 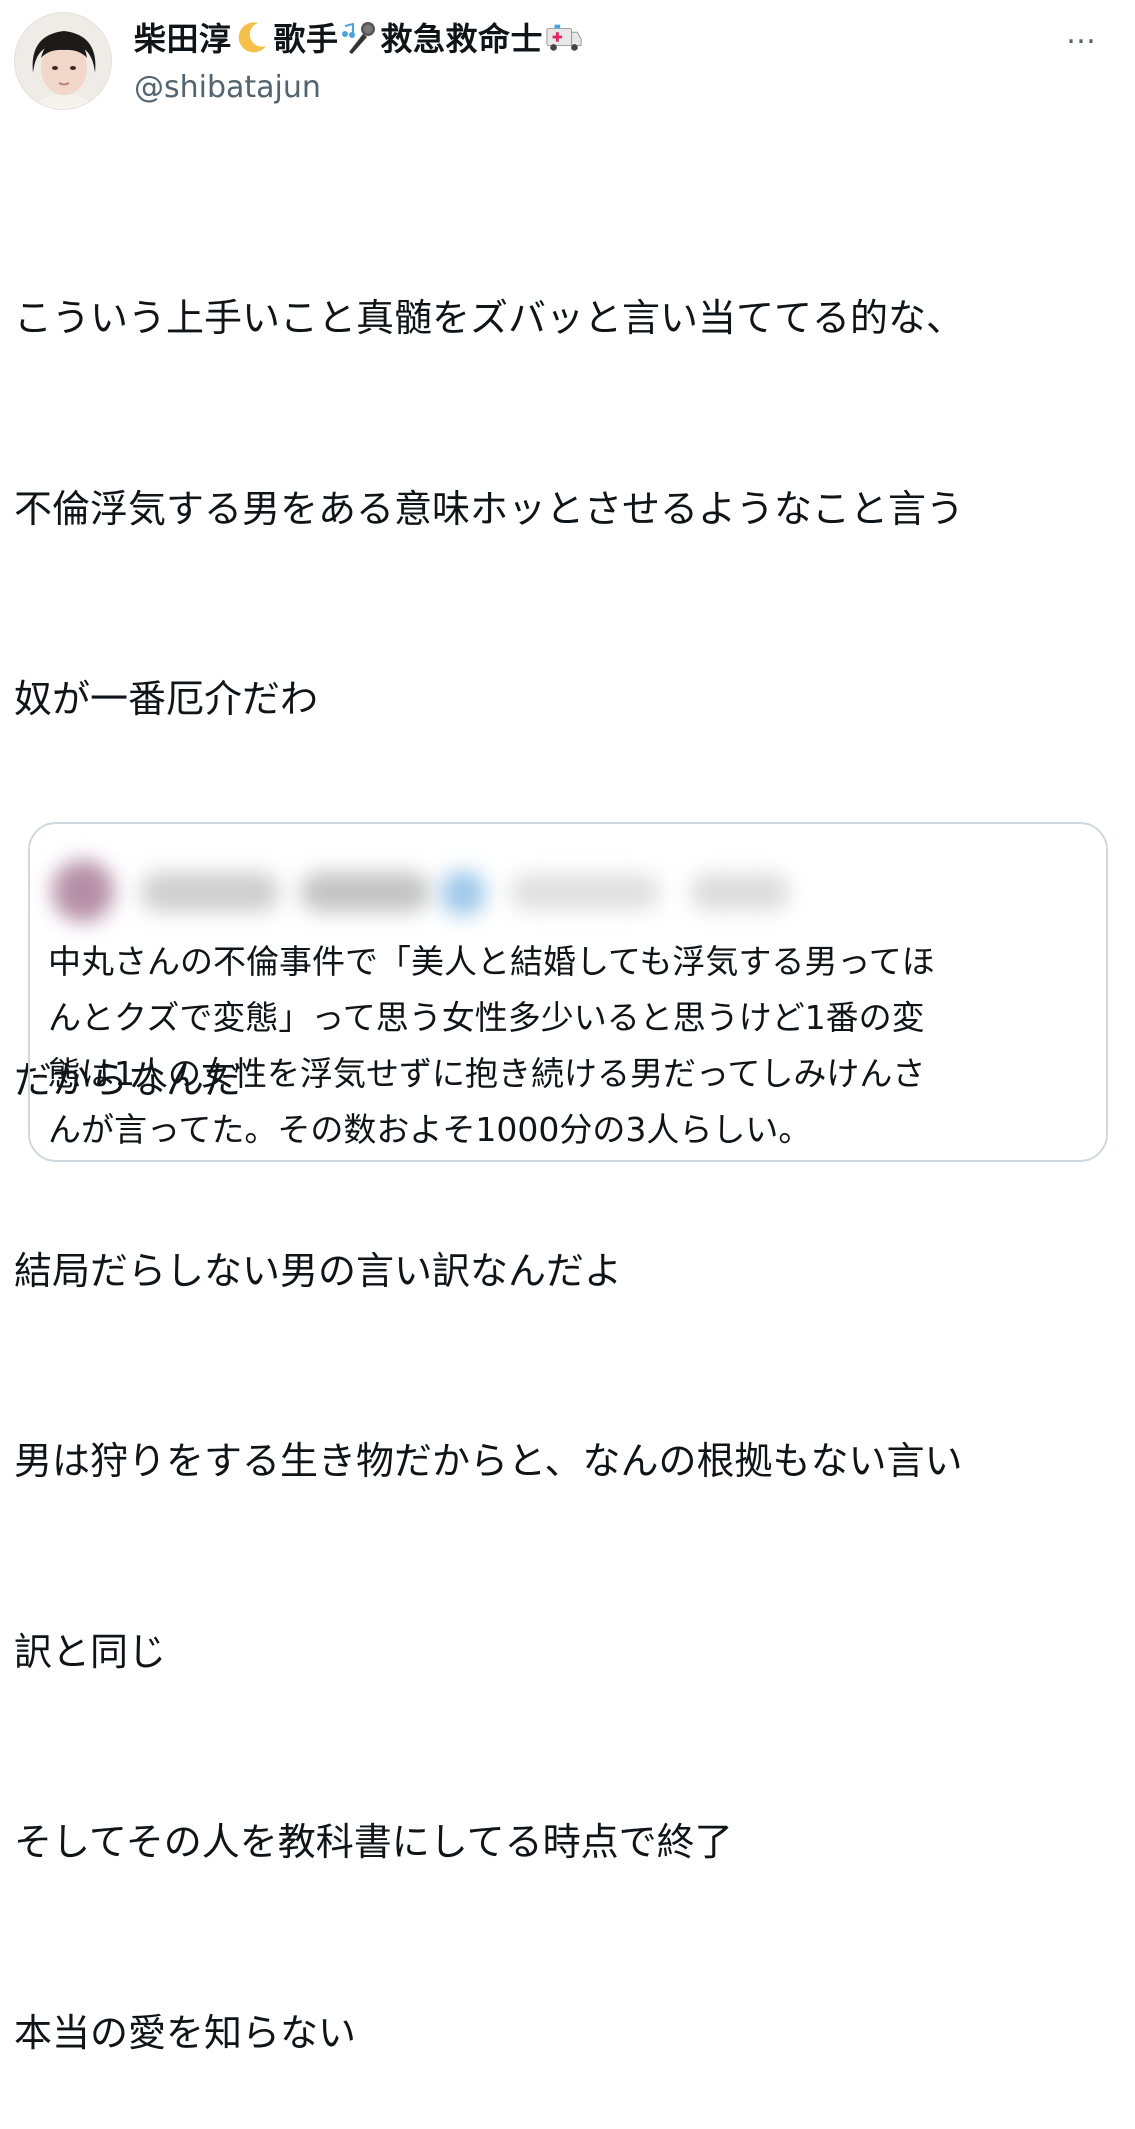 I want to click on author-name-part2: 歌手, so click(x=306, y=37).